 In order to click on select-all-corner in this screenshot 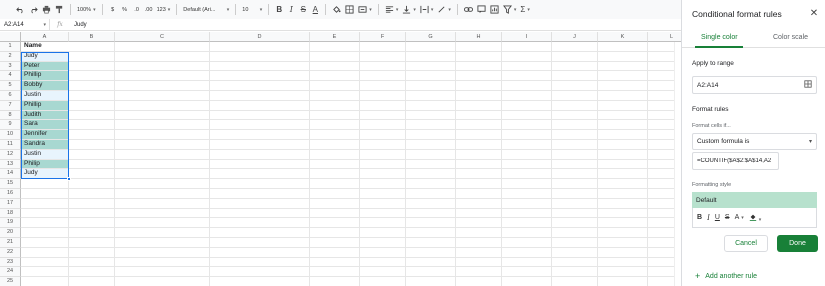, I will do `click(10, 37)`.